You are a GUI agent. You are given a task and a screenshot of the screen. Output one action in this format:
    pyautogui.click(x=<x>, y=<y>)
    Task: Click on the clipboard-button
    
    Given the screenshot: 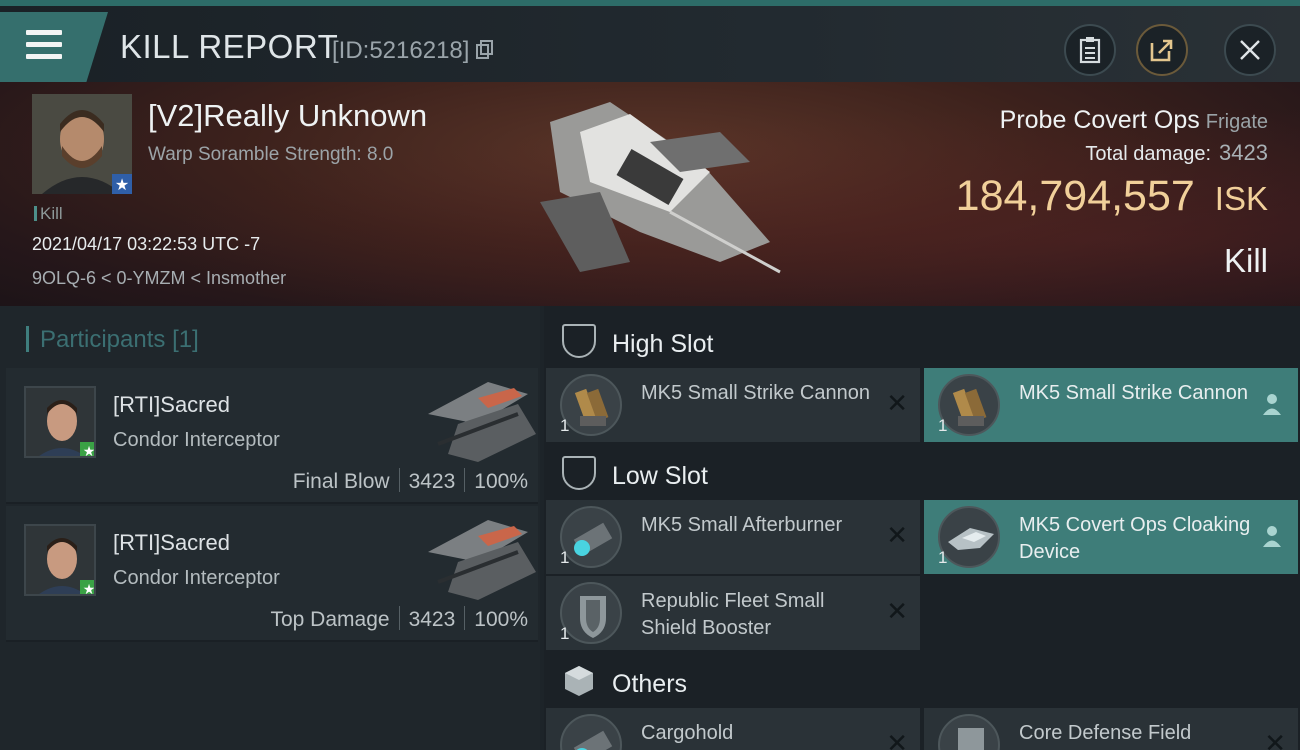 What is the action you would take?
    pyautogui.click(x=1090, y=50)
    